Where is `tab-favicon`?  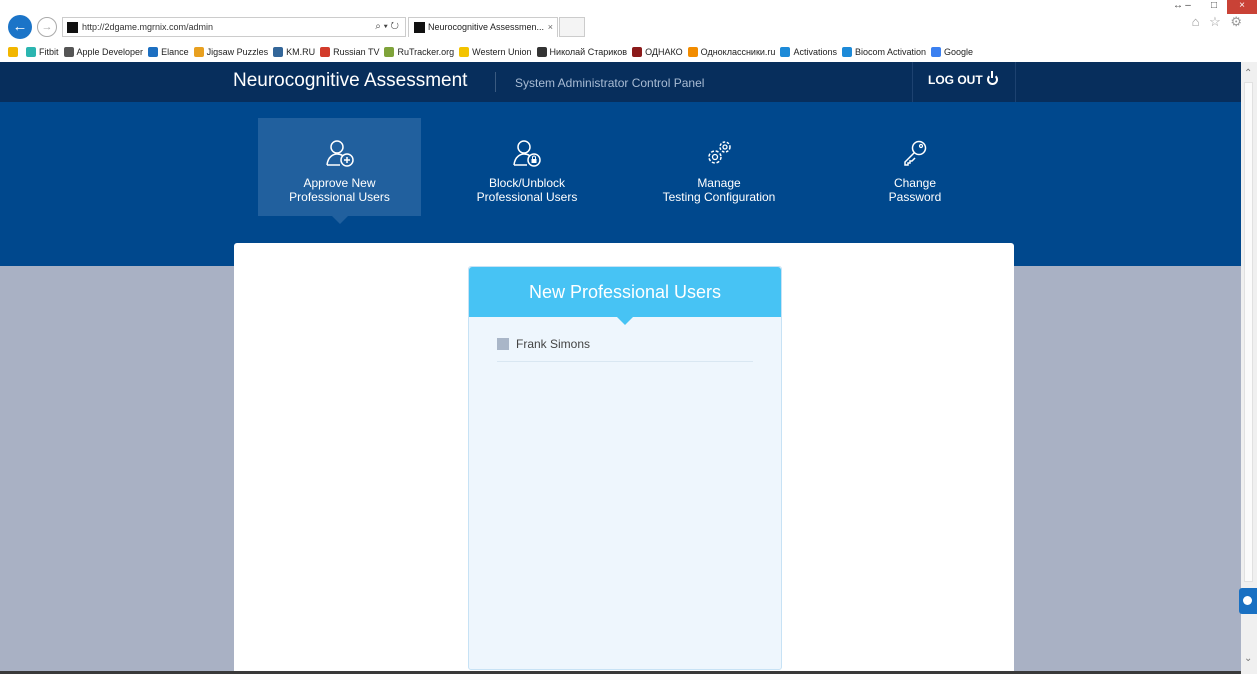 tab-favicon is located at coordinates (419, 28).